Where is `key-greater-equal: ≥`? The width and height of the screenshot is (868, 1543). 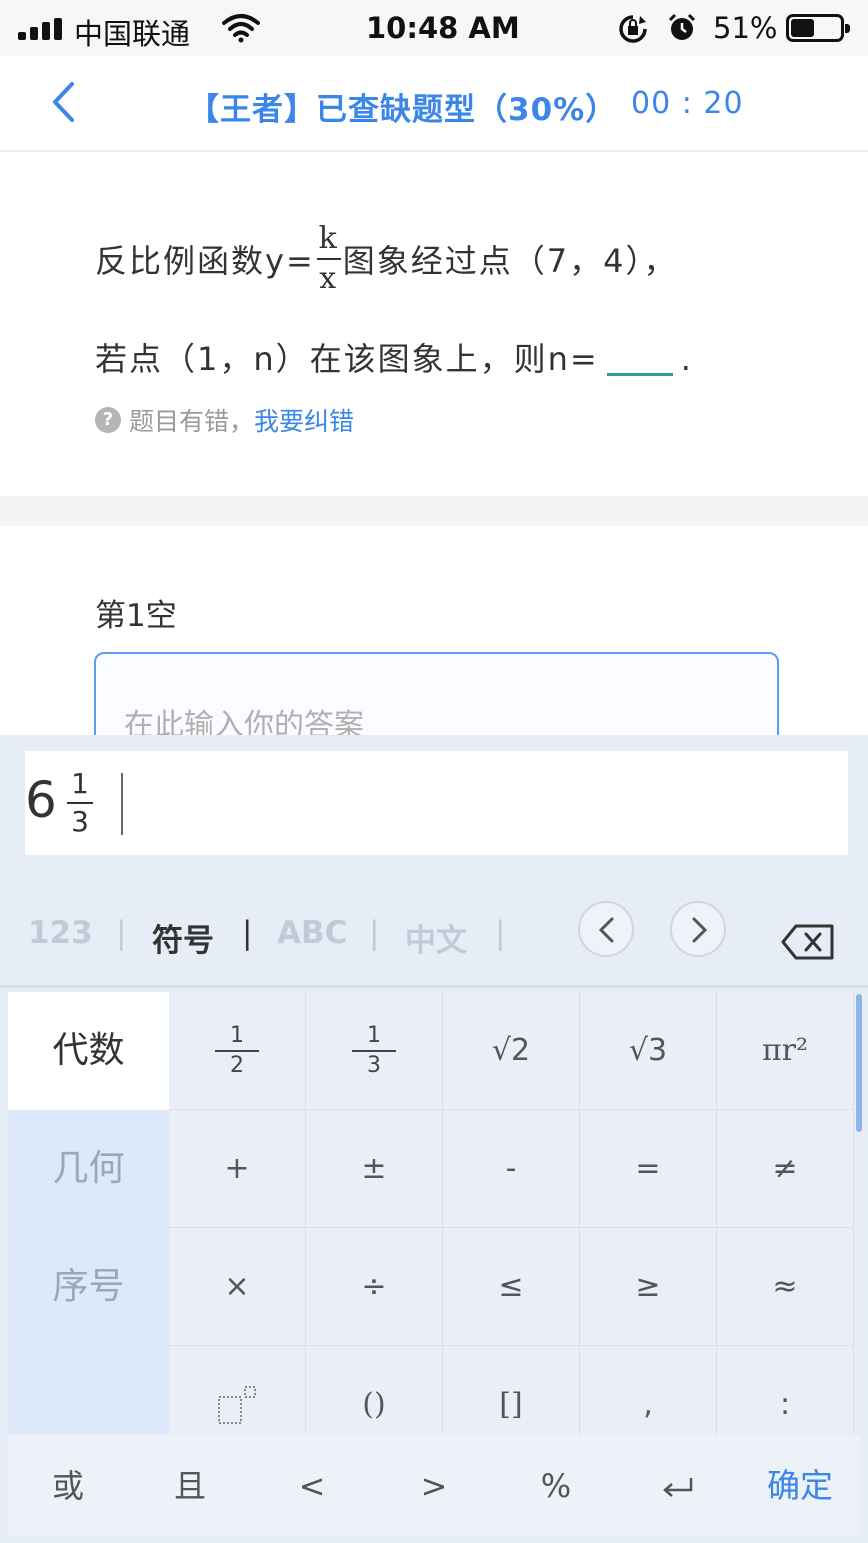
key-greater-equal: ≥ is located at coordinates (648, 1287).